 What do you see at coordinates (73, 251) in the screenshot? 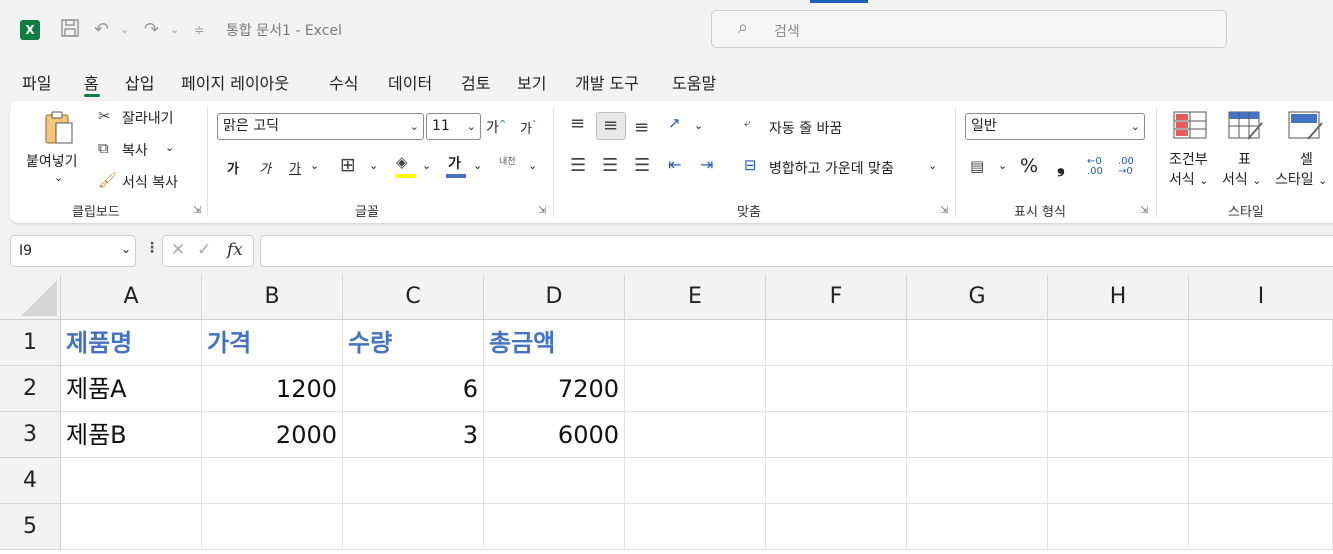
I see `name-box: I9 ⌄` at bounding box center [73, 251].